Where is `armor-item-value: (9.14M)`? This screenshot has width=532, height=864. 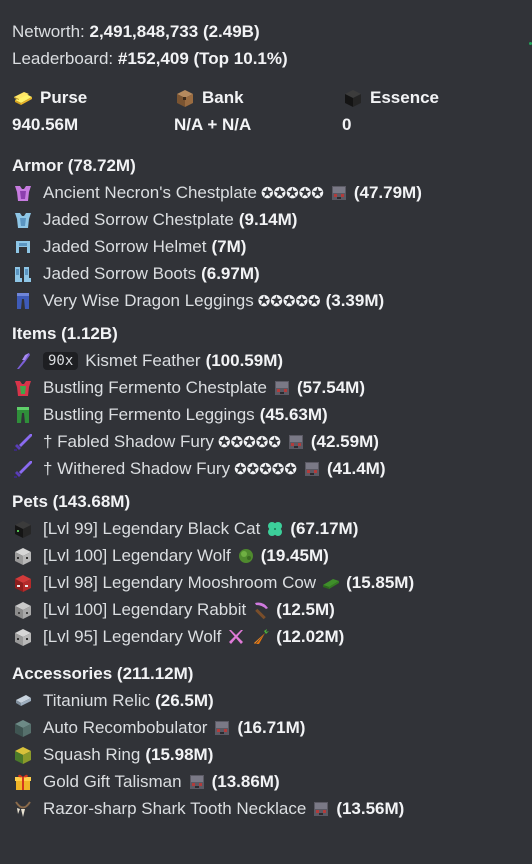 armor-item-value: (9.14M) is located at coordinates (268, 219).